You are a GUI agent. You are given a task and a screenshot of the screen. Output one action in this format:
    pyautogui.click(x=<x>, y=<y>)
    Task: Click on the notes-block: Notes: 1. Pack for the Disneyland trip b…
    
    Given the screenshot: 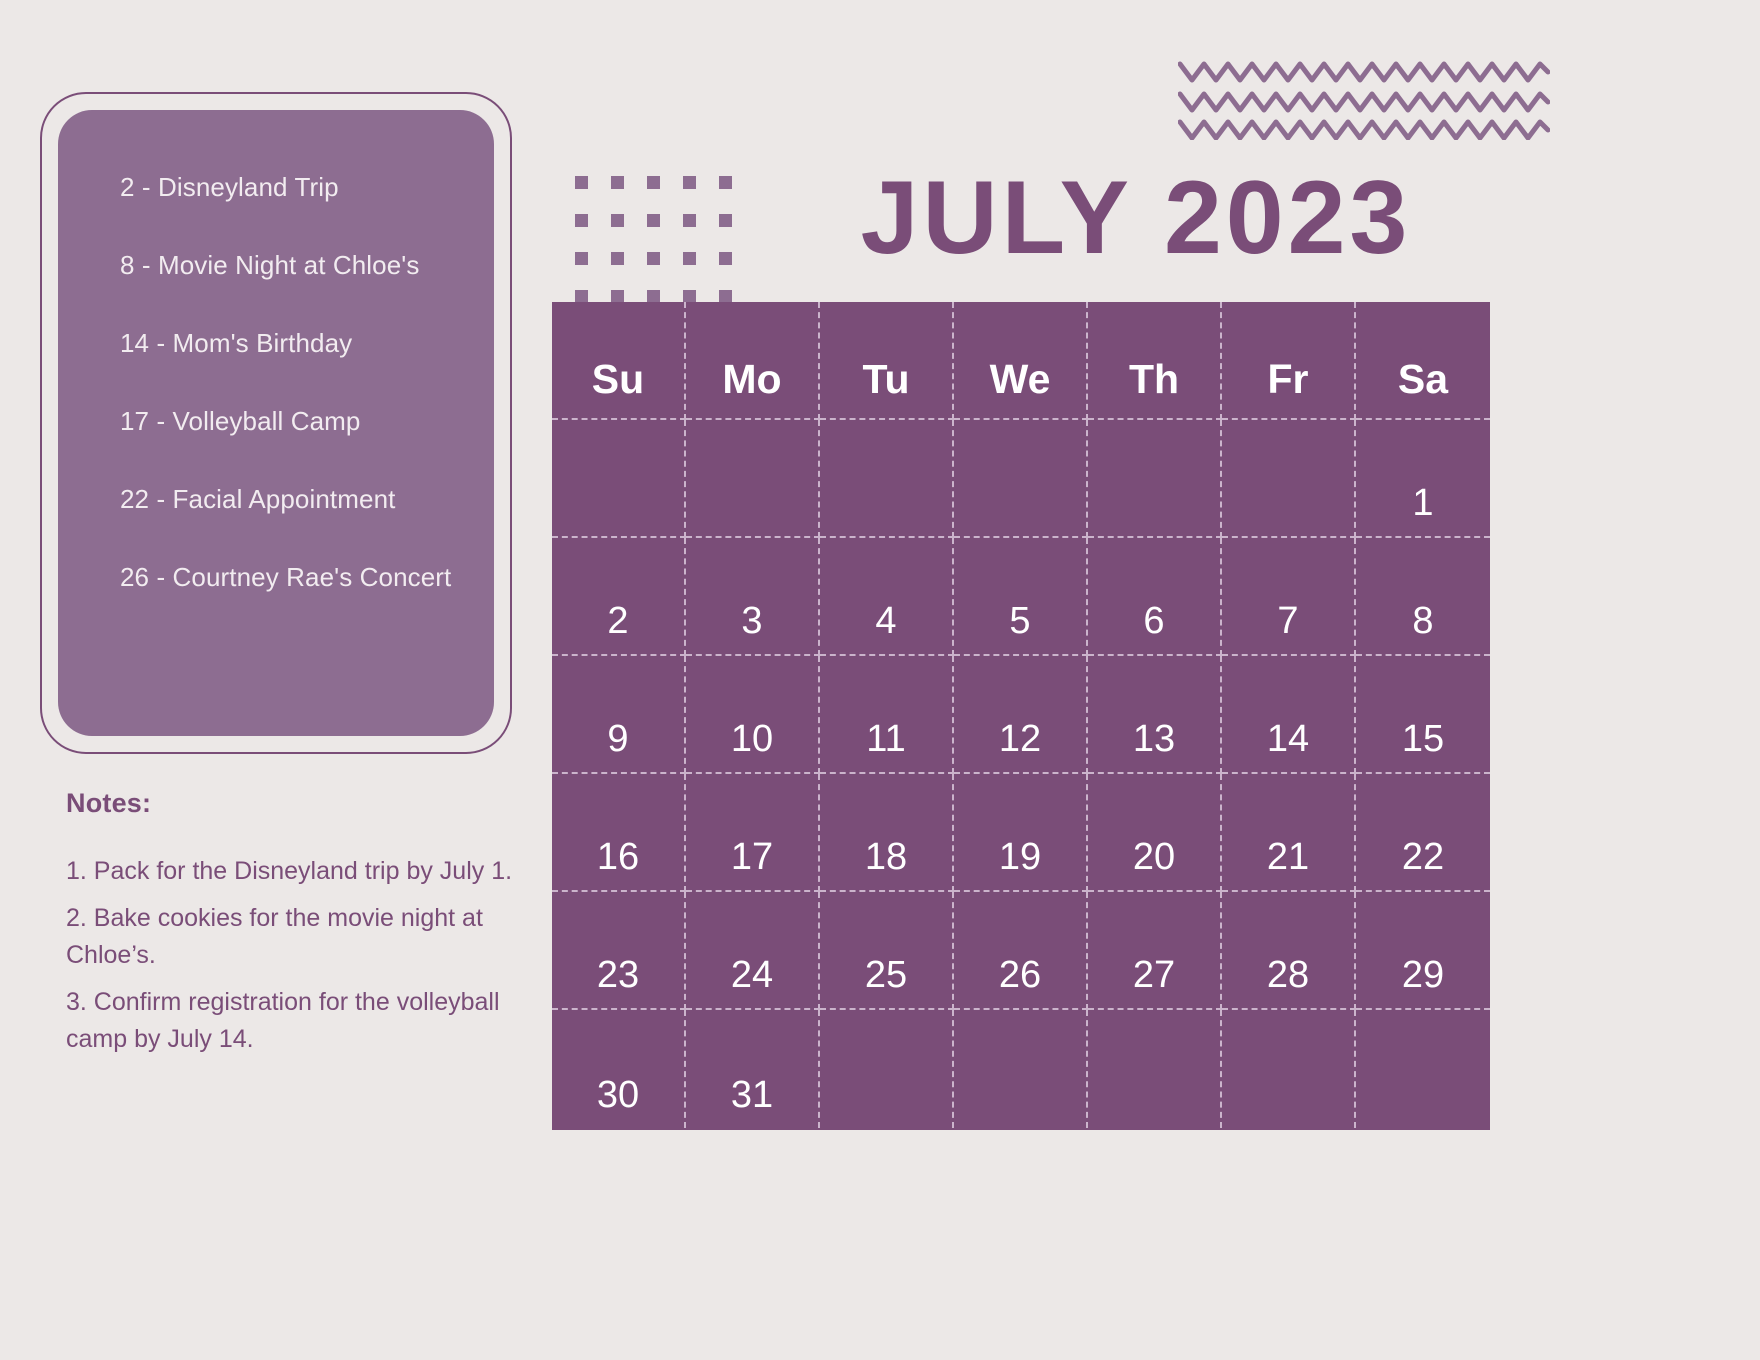 What is the action you would take?
    pyautogui.click(x=291, y=928)
    